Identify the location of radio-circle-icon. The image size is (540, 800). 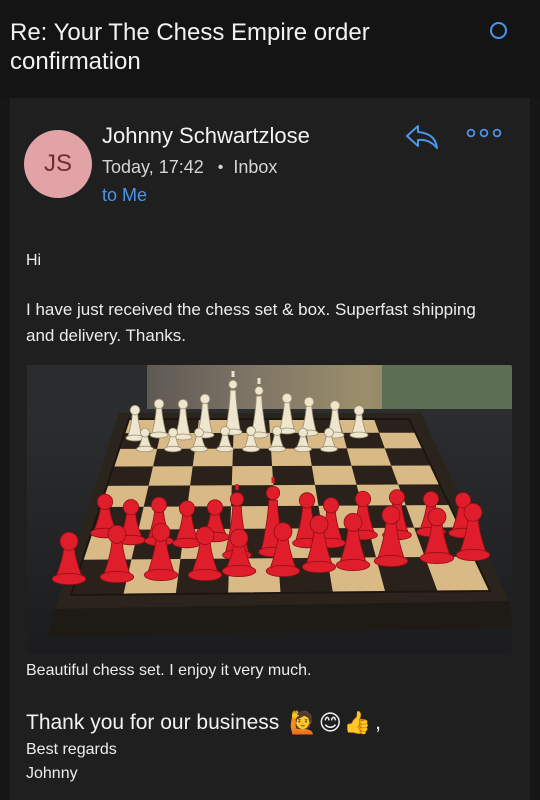
(498, 30).